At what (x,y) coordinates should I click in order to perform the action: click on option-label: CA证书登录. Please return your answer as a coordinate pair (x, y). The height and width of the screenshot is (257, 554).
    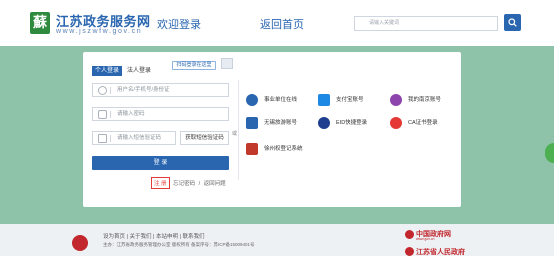
    Looking at the image, I should click on (423, 123).